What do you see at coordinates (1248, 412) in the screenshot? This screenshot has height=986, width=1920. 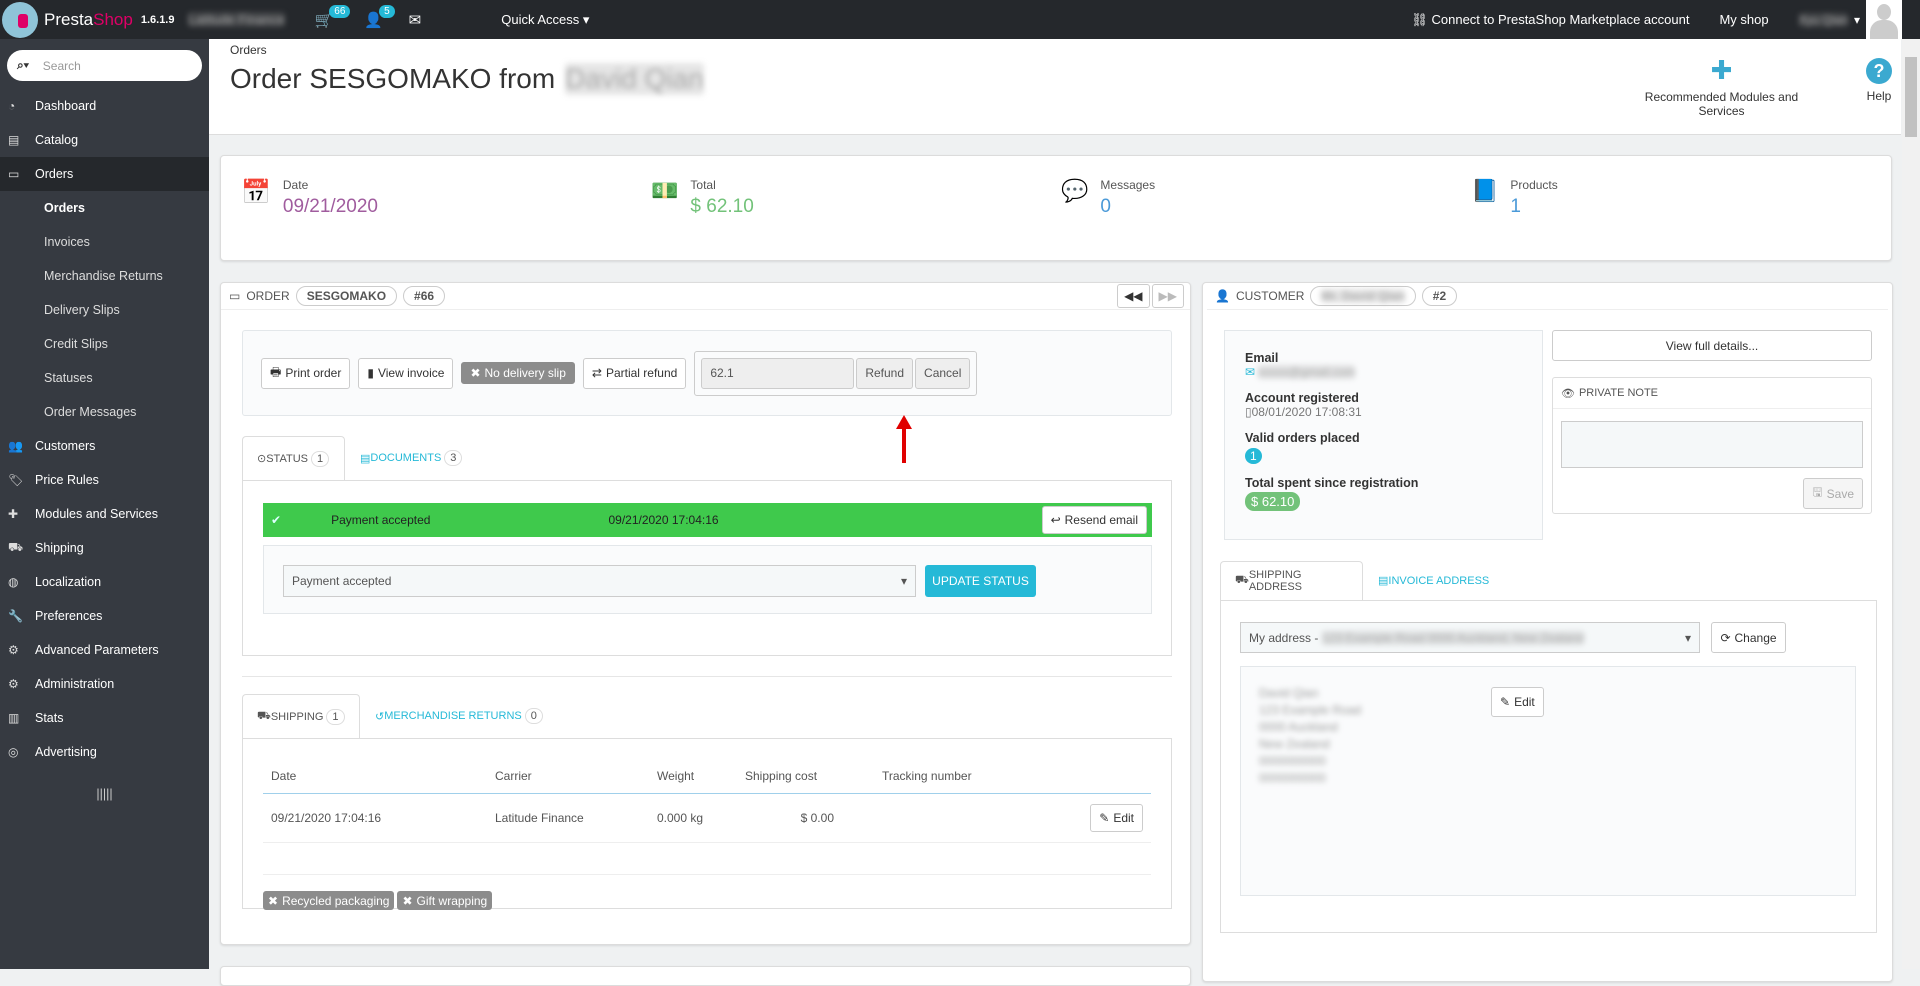 I see `calendar-icon: ▯` at bounding box center [1248, 412].